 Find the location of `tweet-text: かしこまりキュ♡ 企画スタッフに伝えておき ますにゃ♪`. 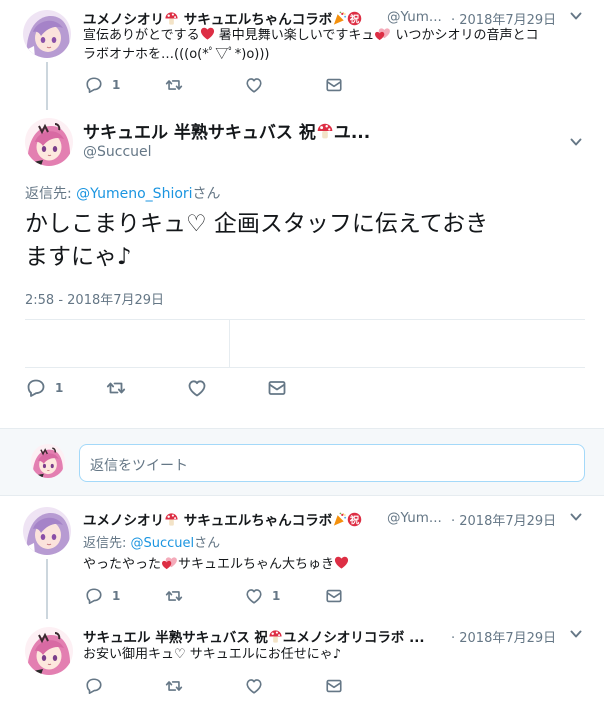

tweet-text: かしこまりキュ♡ 企画スタッフに伝えておき ますにゃ♪ is located at coordinates (310, 241).